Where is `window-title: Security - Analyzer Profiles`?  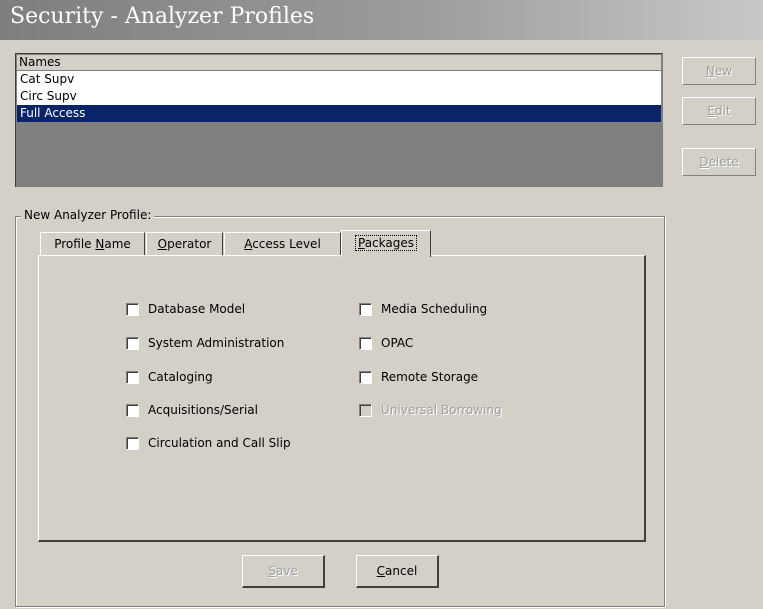 window-title: Security - Analyzer Profiles is located at coordinates (162, 16).